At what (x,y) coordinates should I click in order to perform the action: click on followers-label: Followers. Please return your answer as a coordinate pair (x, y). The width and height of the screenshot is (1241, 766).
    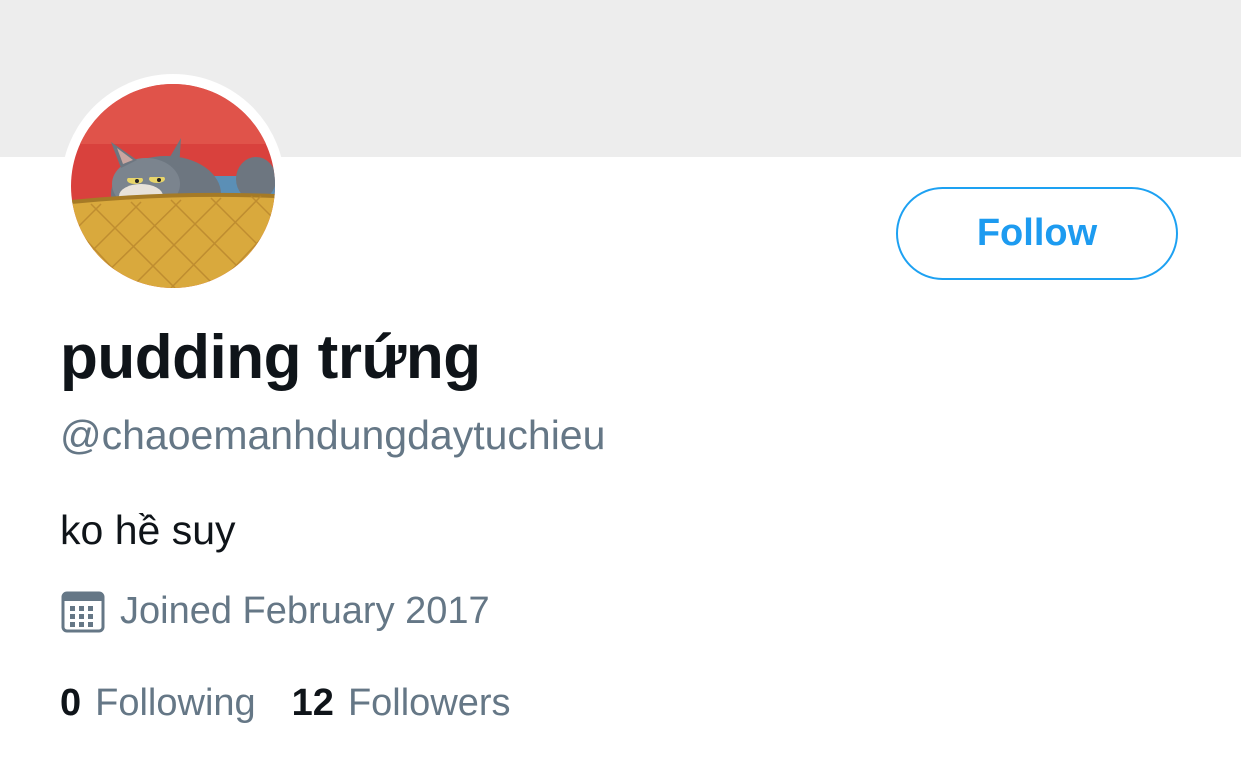
    Looking at the image, I should click on (429, 703).